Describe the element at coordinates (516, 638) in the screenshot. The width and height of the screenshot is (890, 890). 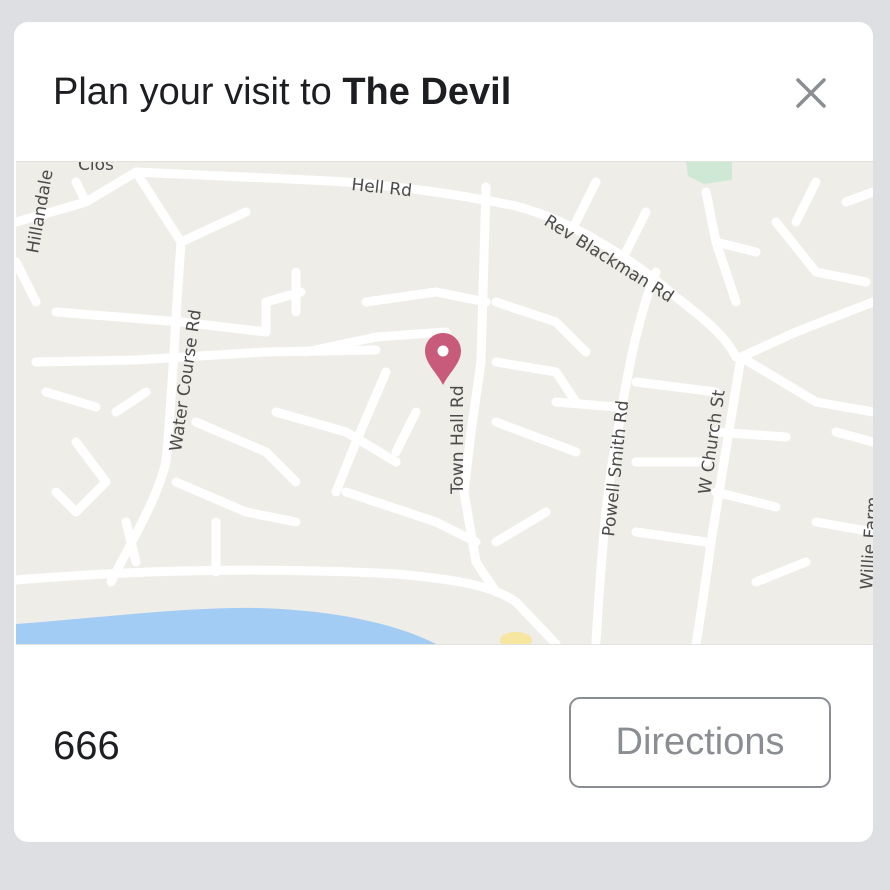
I see `highlight-patch` at that location.